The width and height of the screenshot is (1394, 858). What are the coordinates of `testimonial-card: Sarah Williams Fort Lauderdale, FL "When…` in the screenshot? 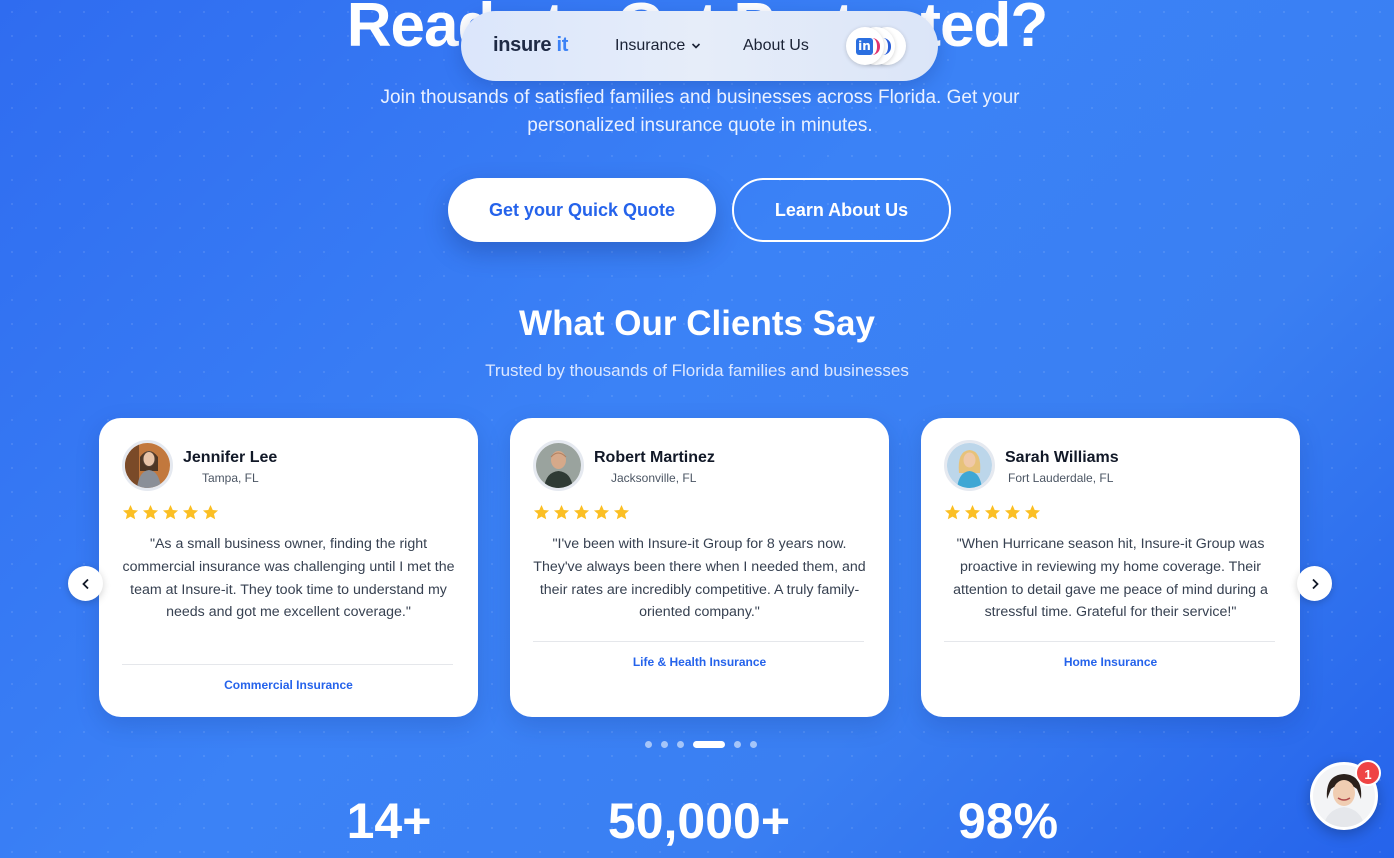 It's located at (1110, 567).